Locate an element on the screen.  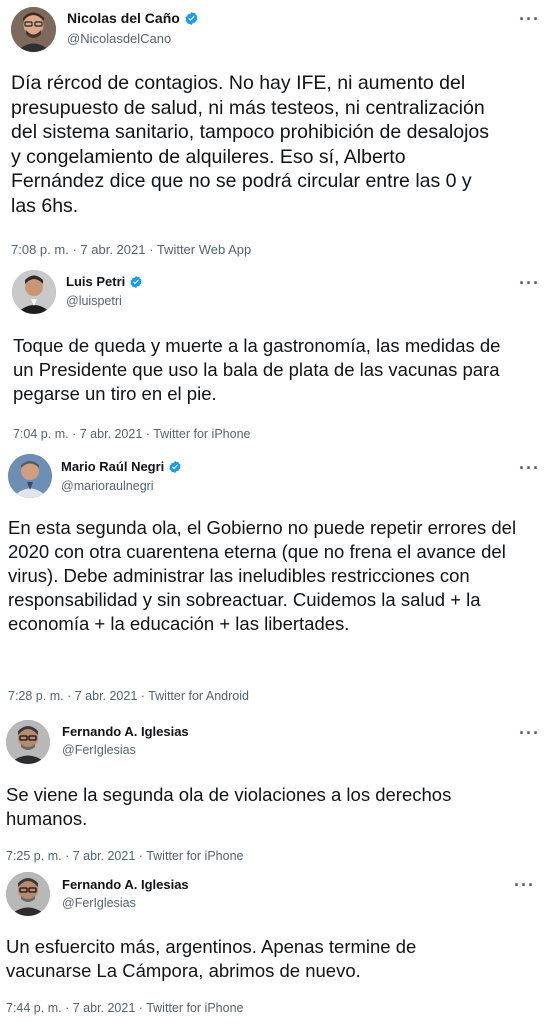
tweet-client: Twitter for Android is located at coordinates (198, 696).